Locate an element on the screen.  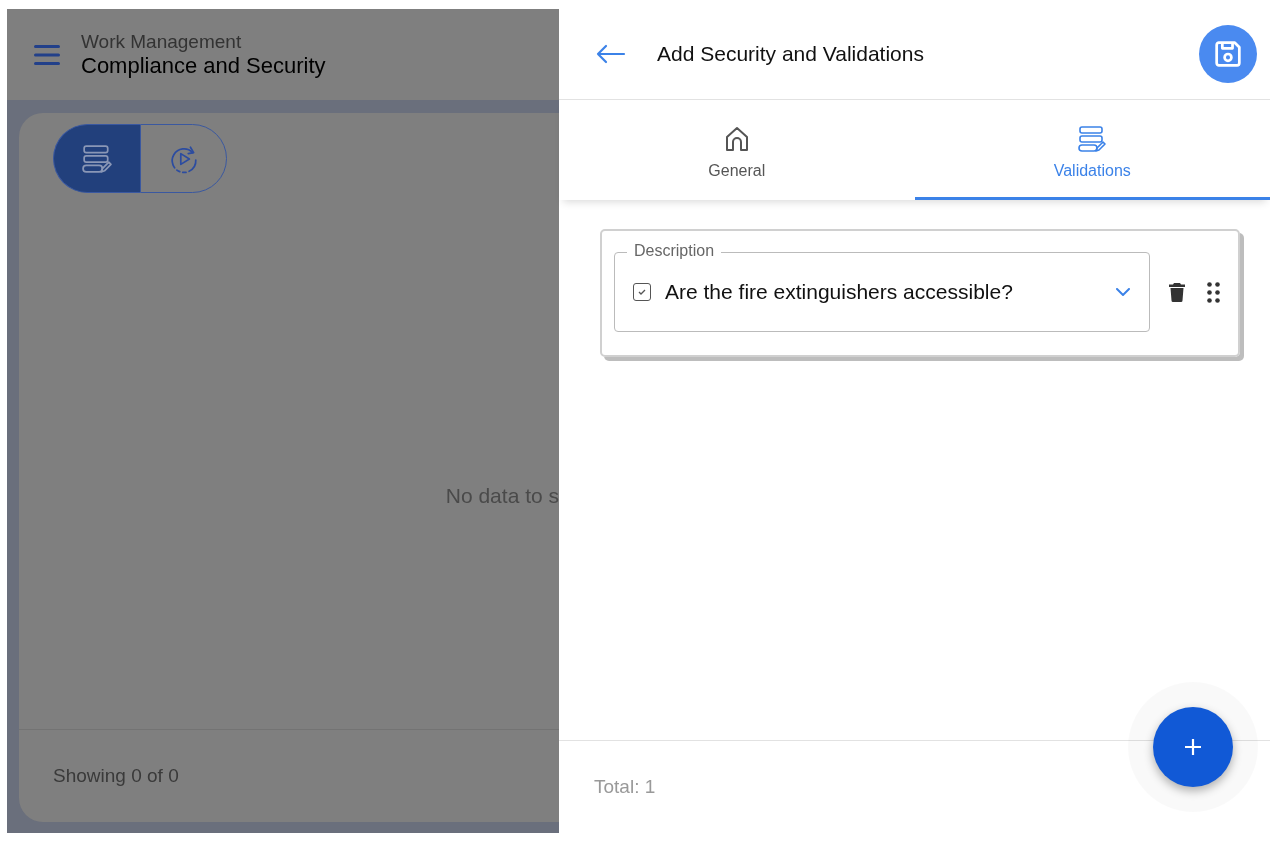
tab: General is located at coordinates (737, 150).